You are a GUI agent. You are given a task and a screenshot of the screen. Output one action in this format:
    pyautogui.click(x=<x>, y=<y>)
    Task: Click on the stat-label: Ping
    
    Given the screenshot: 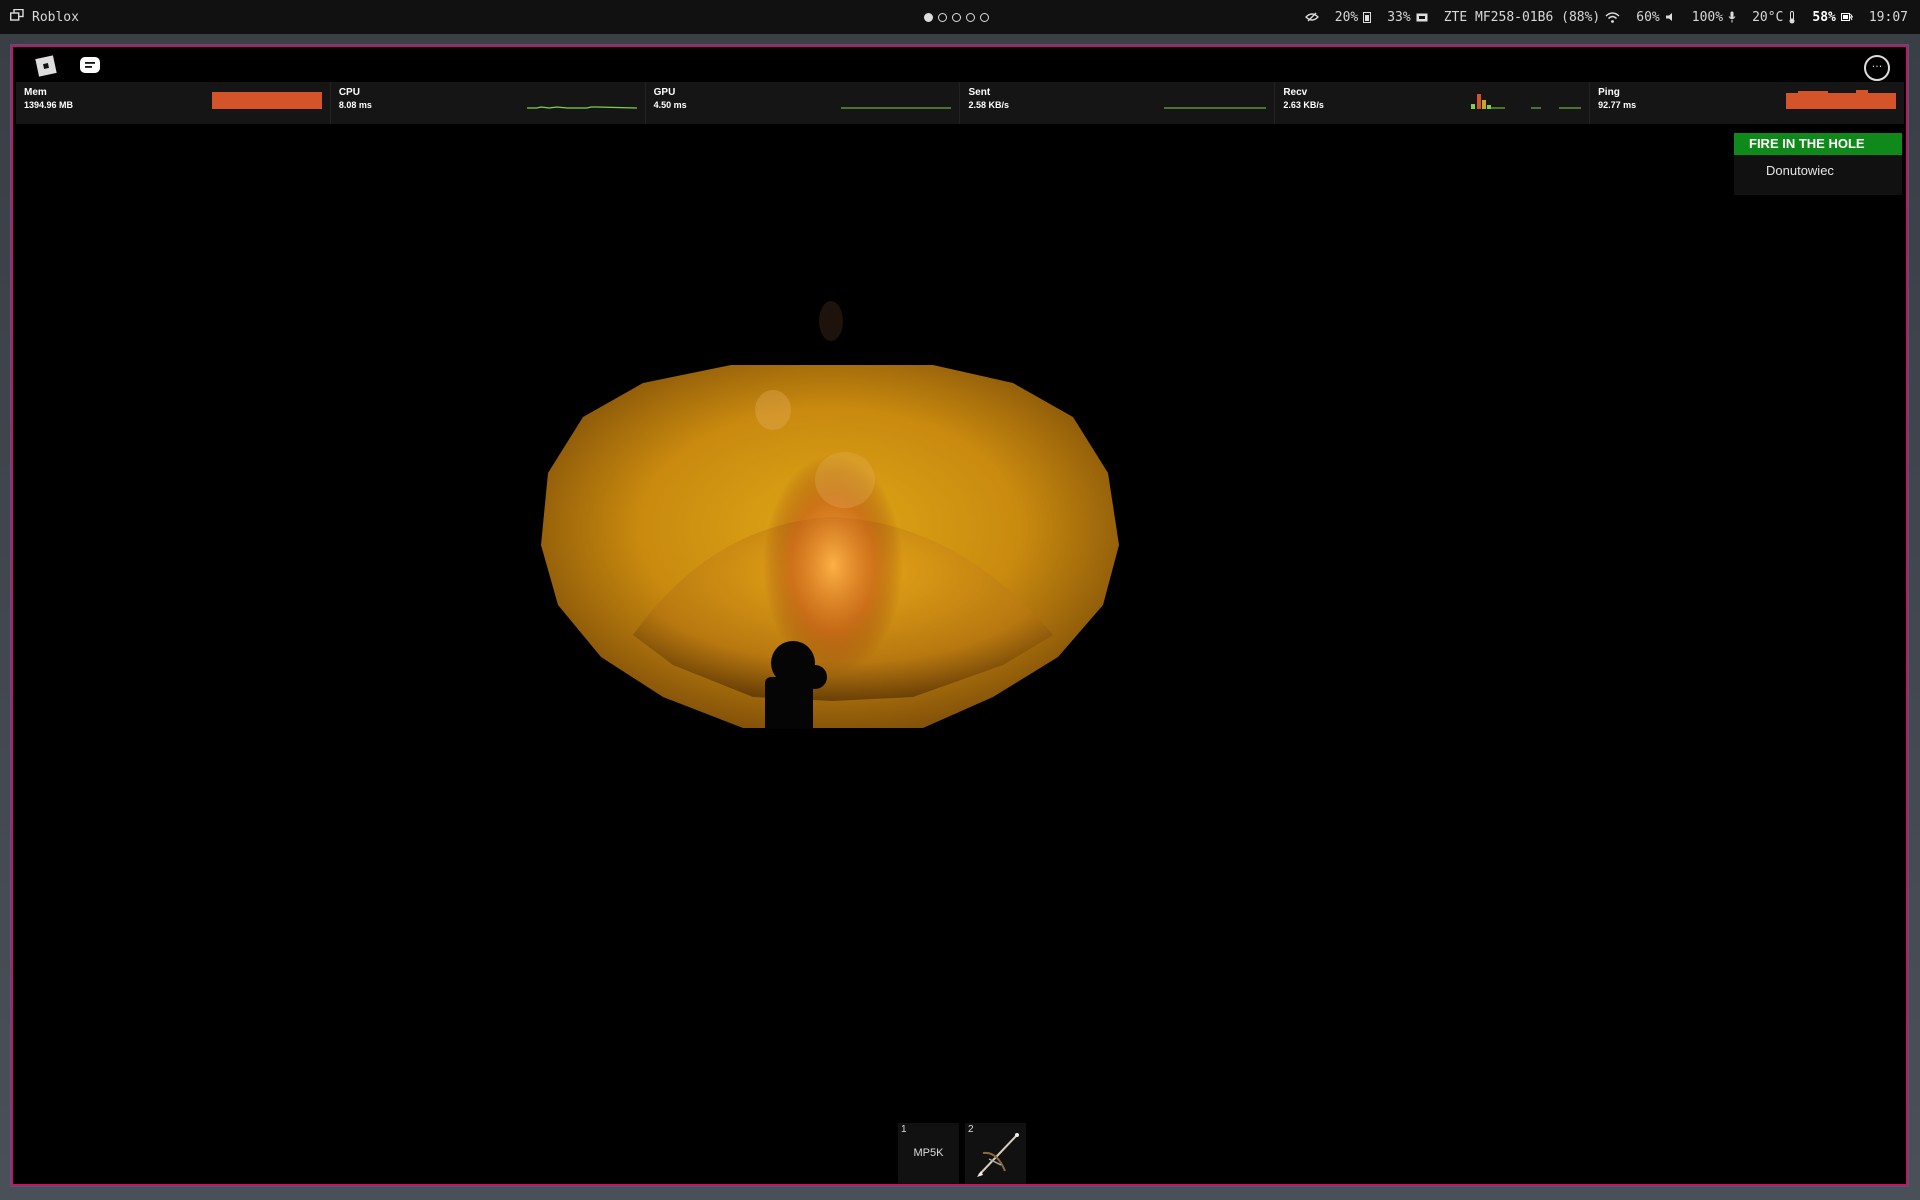 What is the action you would take?
    pyautogui.click(x=1609, y=92)
    